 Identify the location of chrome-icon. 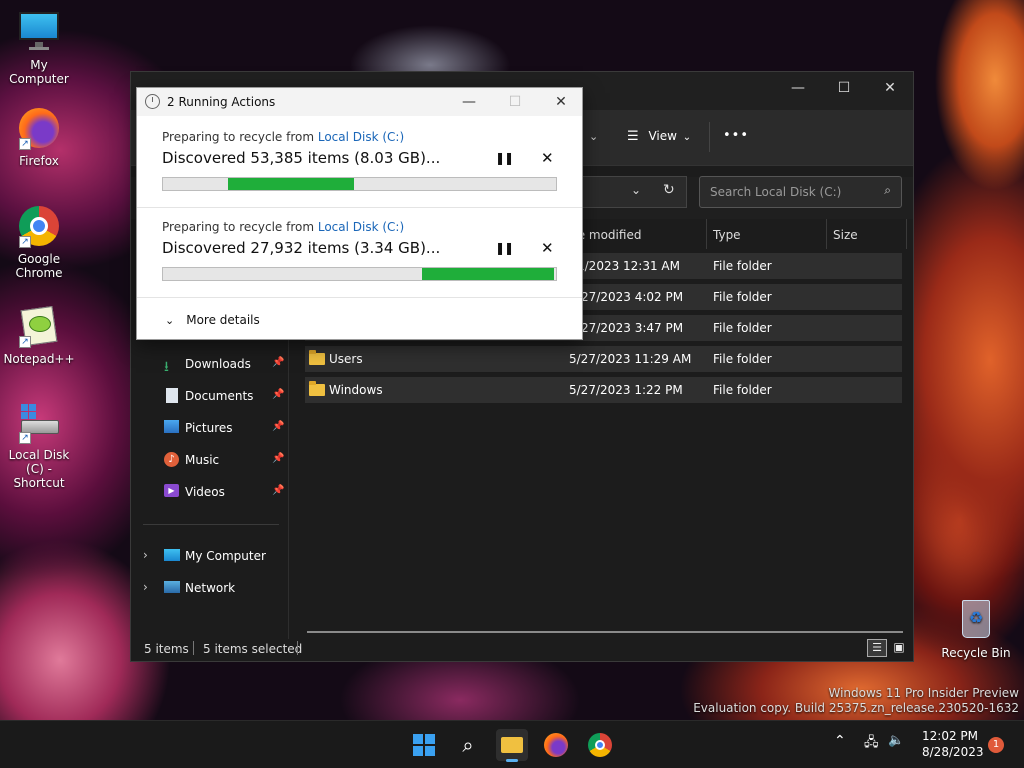
(600, 745).